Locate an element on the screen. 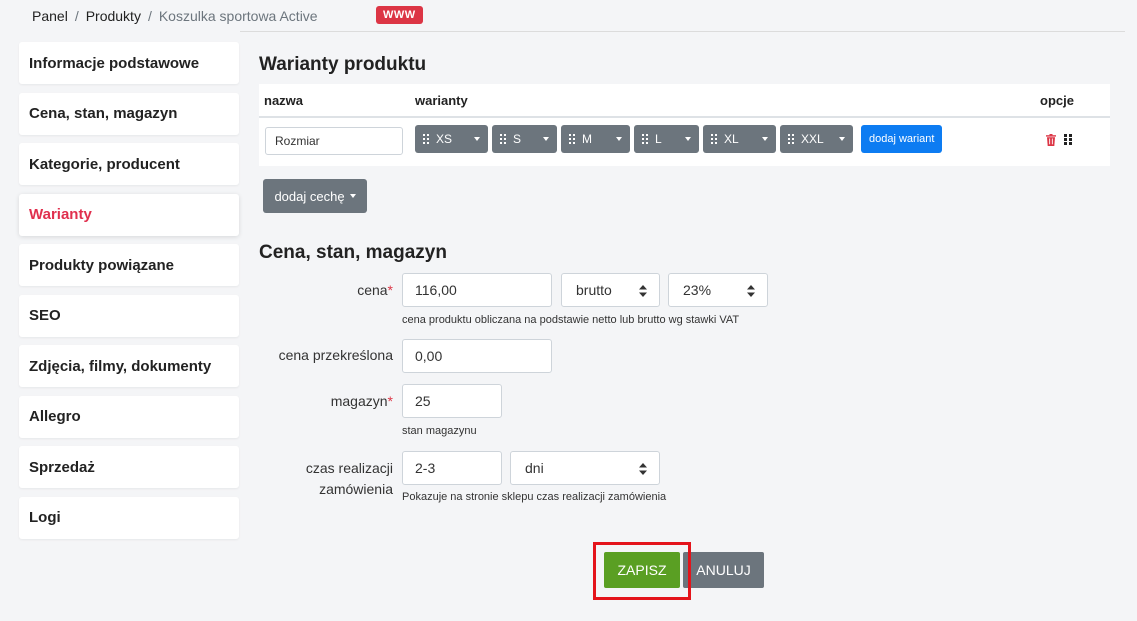 Image resolution: width=1137 pixels, height=621 pixels. price-input: 116,00 is located at coordinates (477, 290).